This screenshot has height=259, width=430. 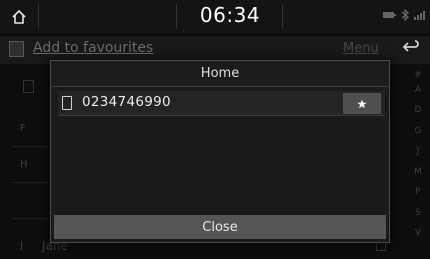 What do you see at coordinates (418, 151) in the screenshot?
I see `index-letter: J` at bounding box center [418, 151].